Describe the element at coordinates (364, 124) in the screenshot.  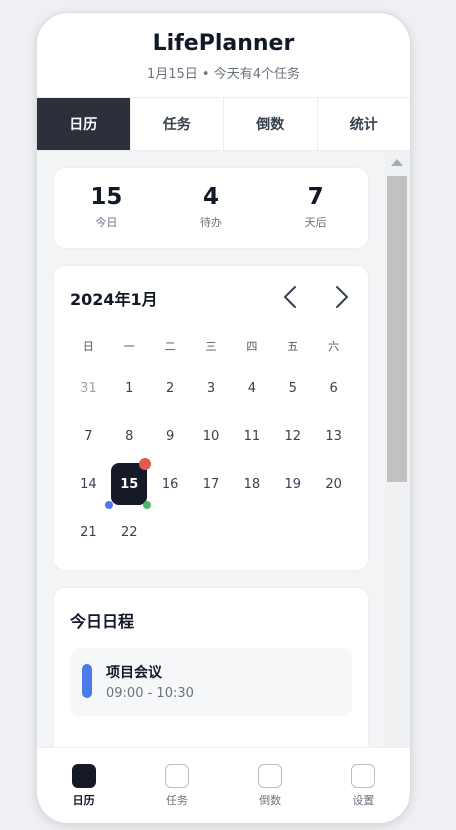
I see `tab-statistics: 统计` at that location.